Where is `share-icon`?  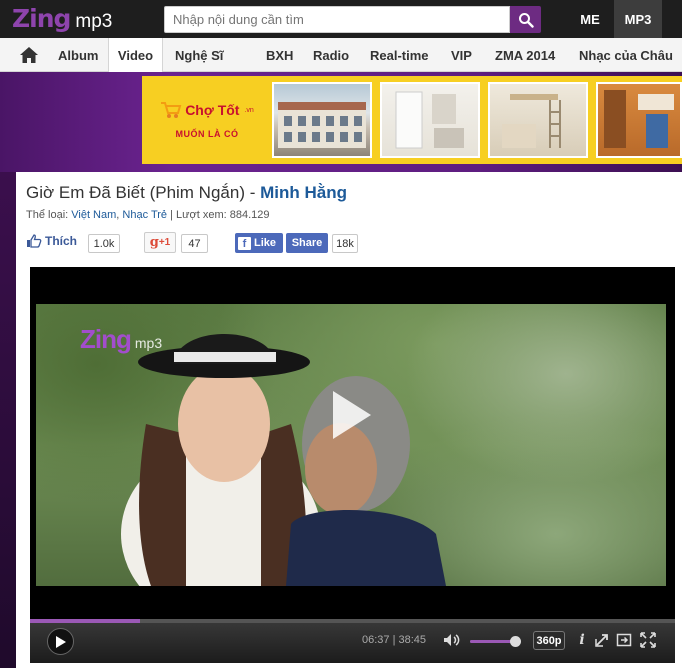 share-icon is located at coordinates (601, 640).